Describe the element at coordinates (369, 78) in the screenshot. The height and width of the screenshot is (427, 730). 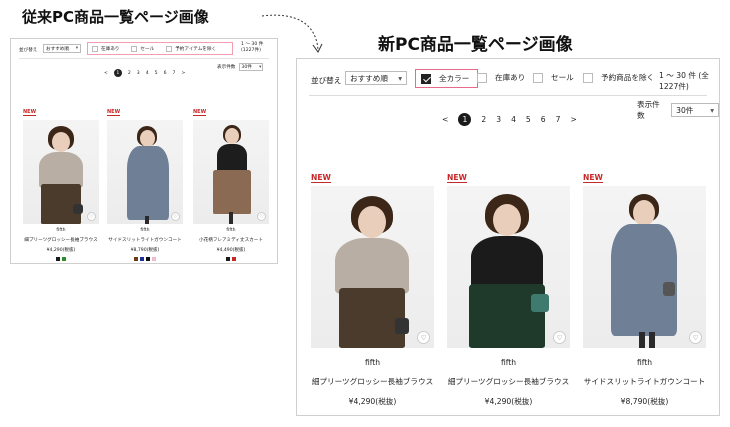
I see `sort-select-value: おすすめ順` at that location.